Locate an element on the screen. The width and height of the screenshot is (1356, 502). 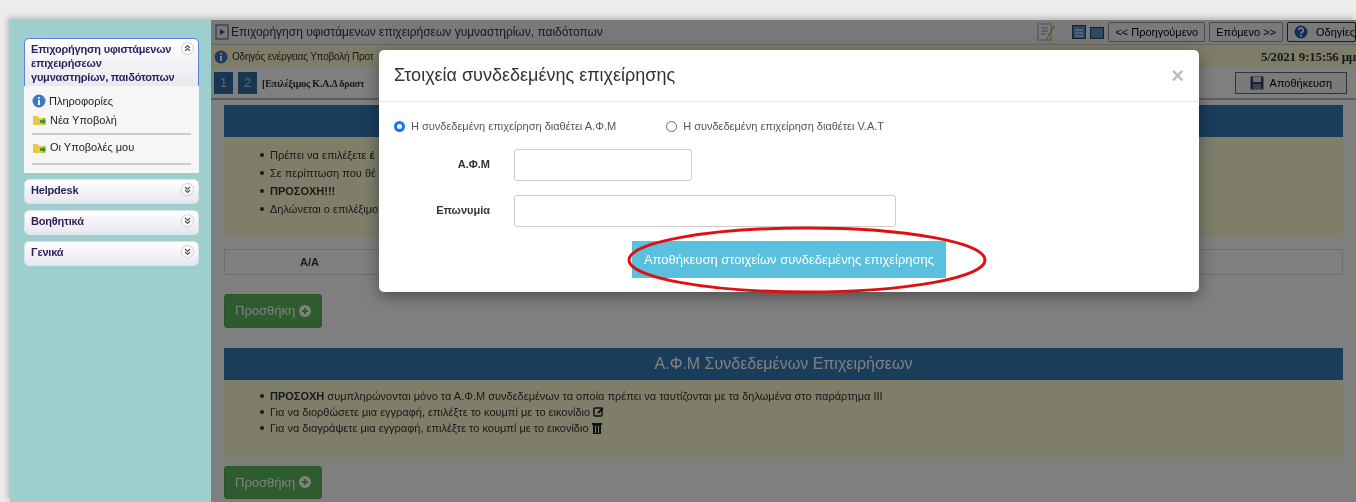
panel-header: Α.Φ.Μ Συνδεδεμένων Επιχειρήσεων is located at coordinates (783, 363).